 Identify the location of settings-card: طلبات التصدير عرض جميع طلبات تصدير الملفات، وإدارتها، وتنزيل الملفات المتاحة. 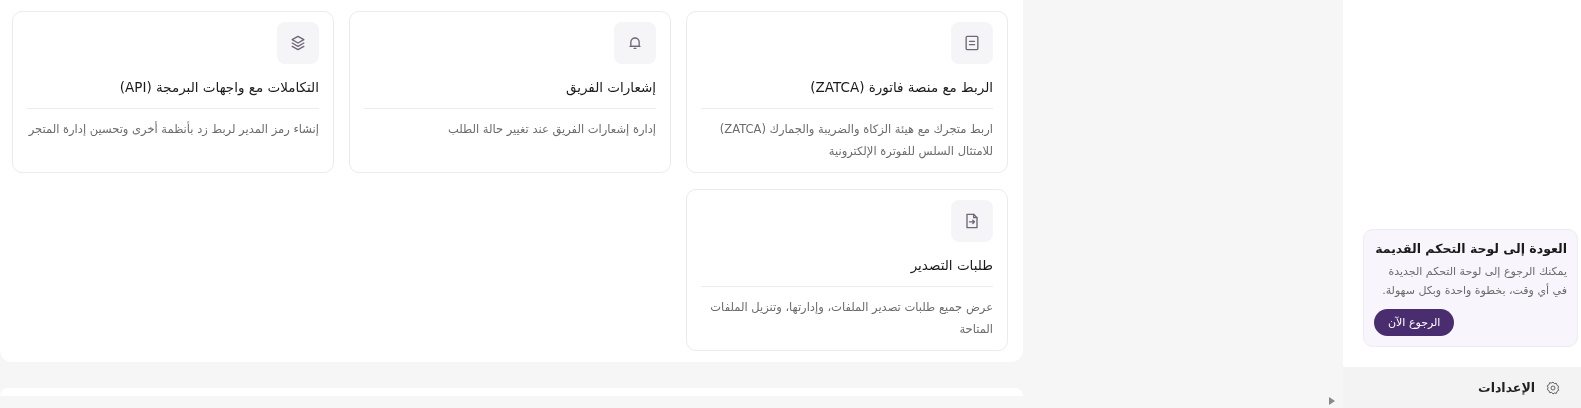
(847, 270).